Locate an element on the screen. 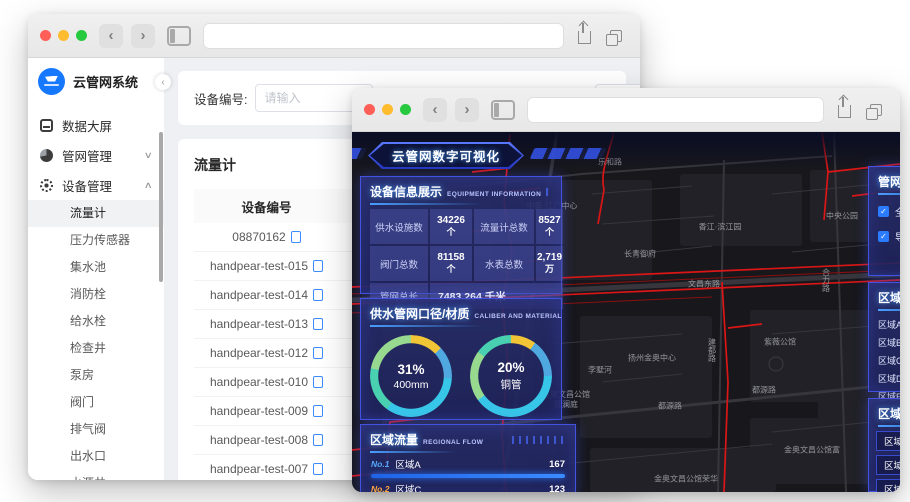 The width and height of the screenshot is (910, 502). legend-item: 区域A is located at coordinates (884, 324).